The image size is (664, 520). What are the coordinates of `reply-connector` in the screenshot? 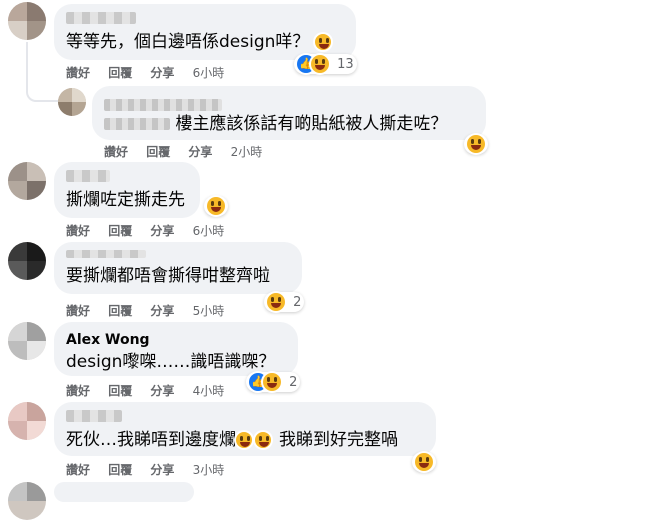 It's located at (42, 72).